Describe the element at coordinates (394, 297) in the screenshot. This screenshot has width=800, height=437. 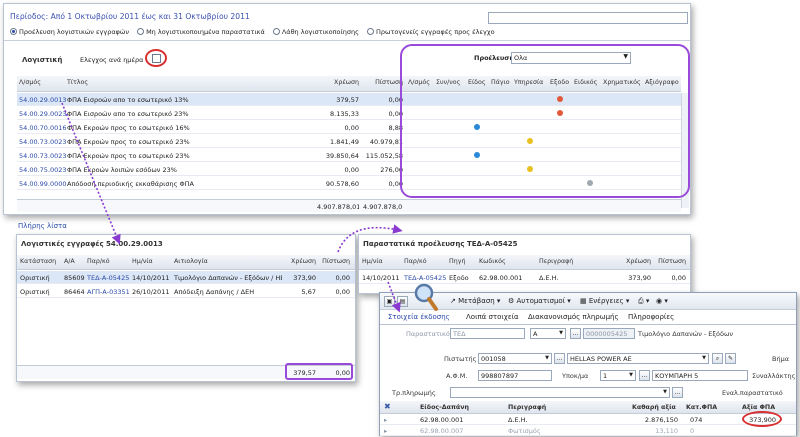
I see `arrow-docs-to-popup` at that location.